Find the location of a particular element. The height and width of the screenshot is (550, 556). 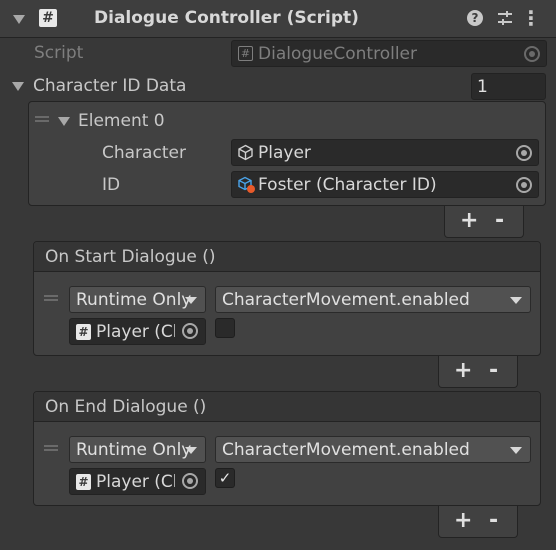

on-end-dialogue-title: On End Dialogue () is located at coordinates (126, 407).